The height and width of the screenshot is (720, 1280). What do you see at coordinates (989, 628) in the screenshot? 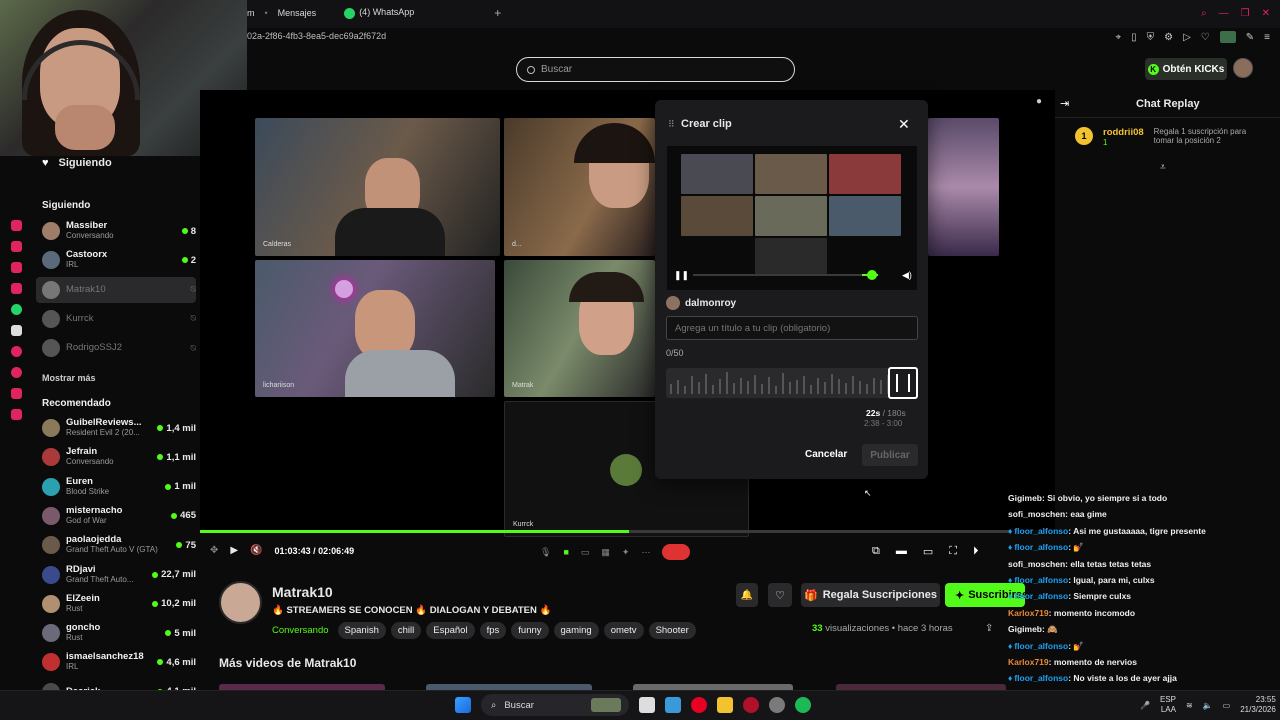
I see `share-icon: ⇪` at bounding box center [989, 628].